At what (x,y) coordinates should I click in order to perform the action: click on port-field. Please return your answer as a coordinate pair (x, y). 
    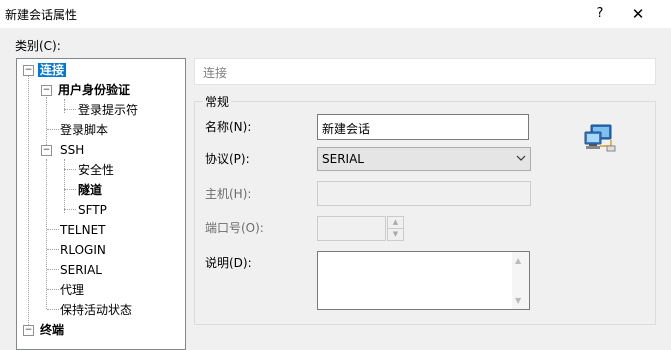
    Looking at the image, I should click on (351, 228).